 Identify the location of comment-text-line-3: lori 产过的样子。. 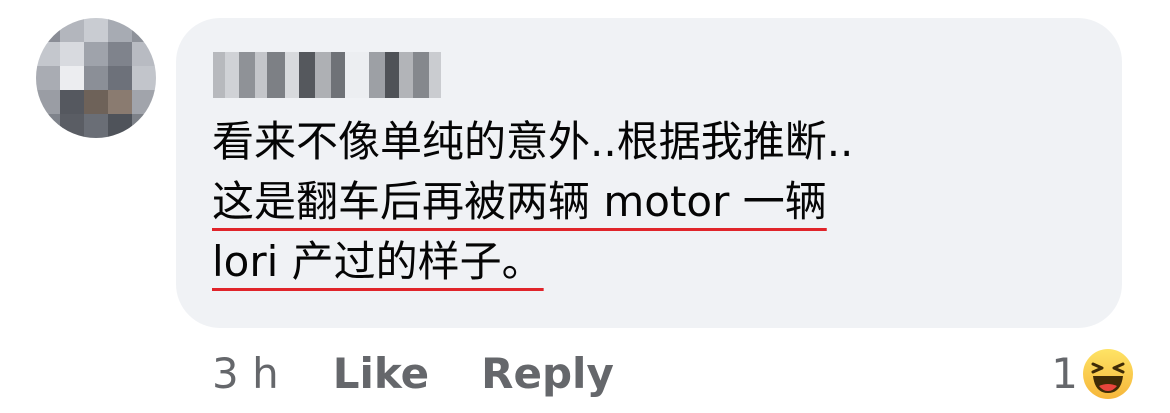
(378, 261).